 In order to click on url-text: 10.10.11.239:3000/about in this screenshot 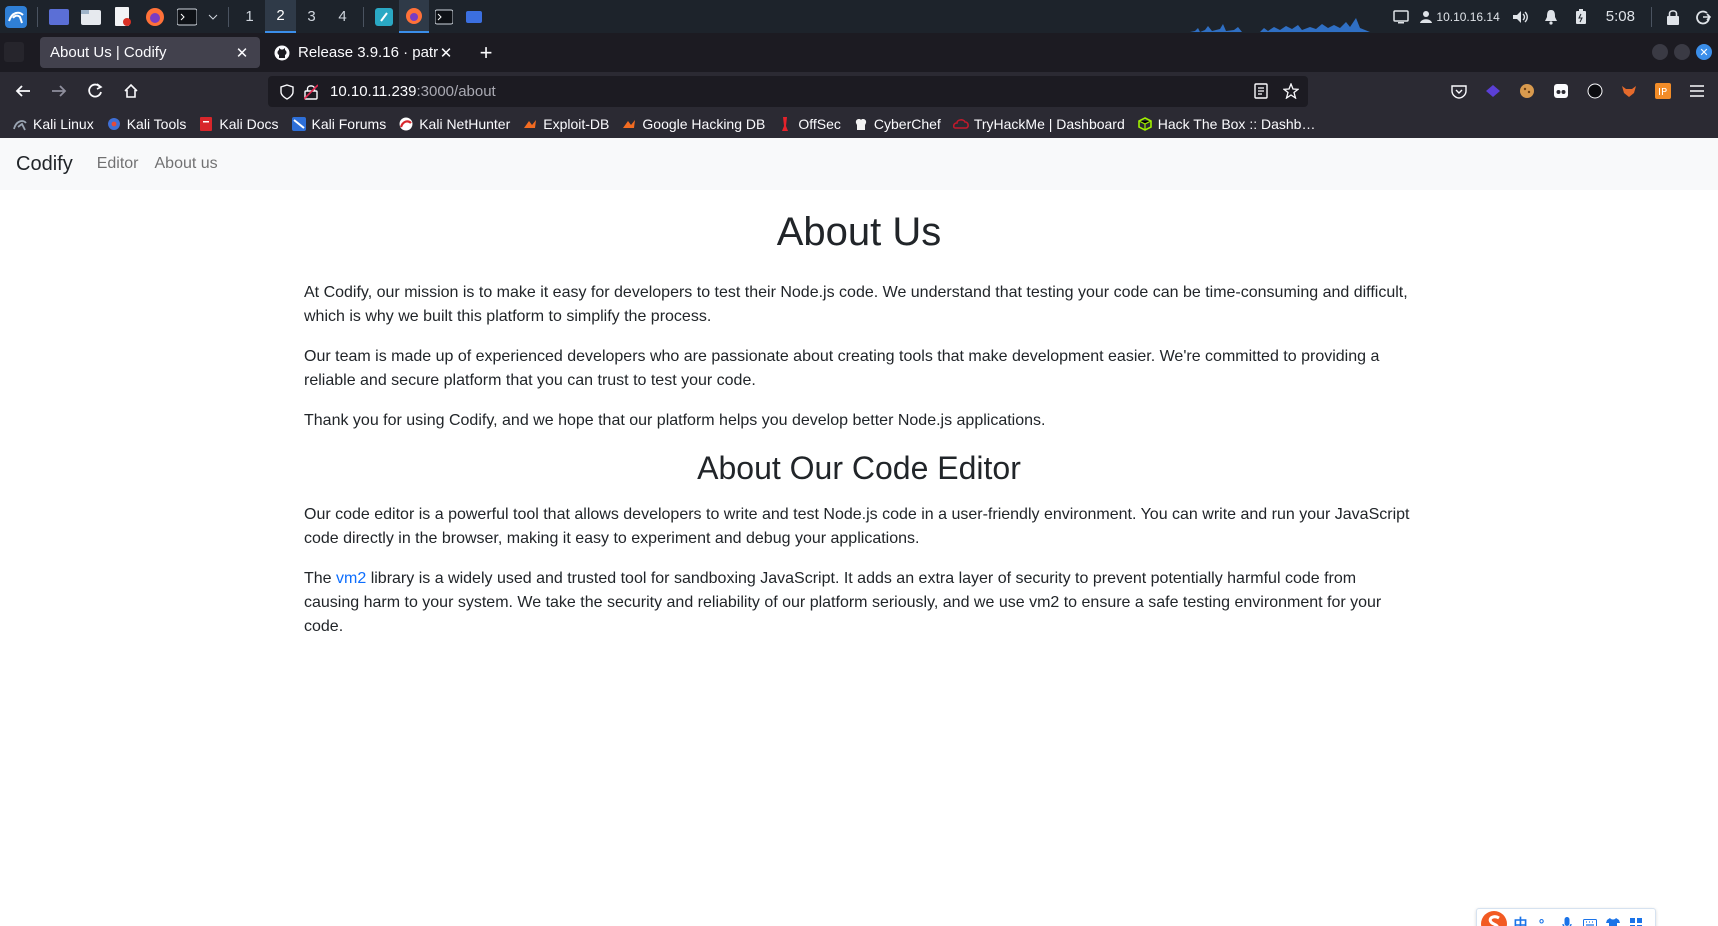, I will do `click(413, 91)`.